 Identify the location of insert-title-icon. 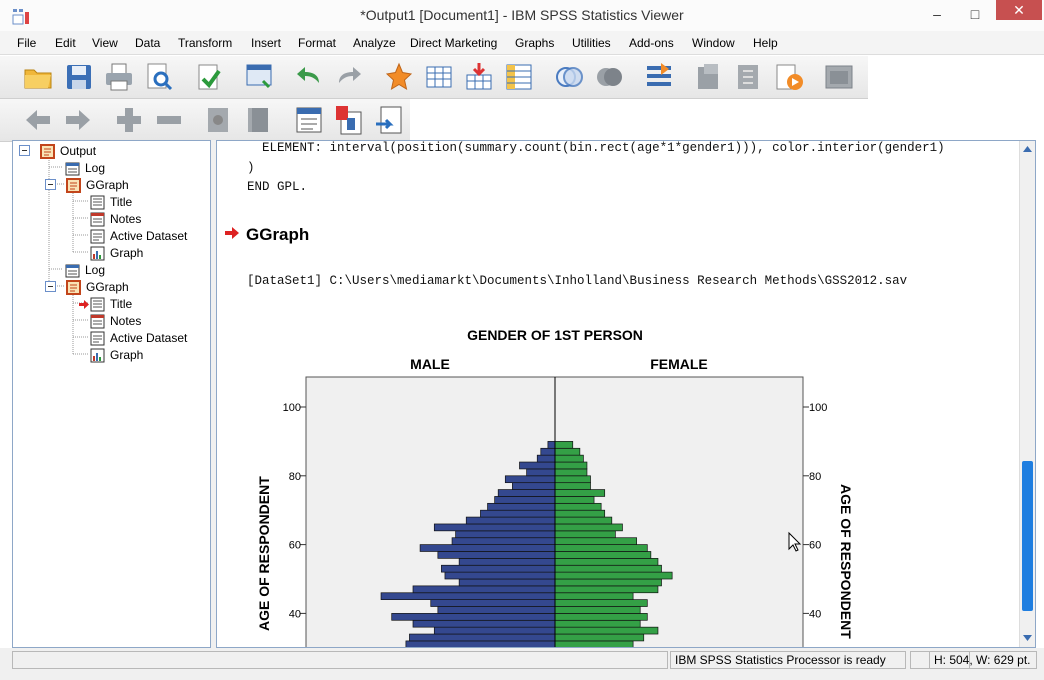
(349, 120).